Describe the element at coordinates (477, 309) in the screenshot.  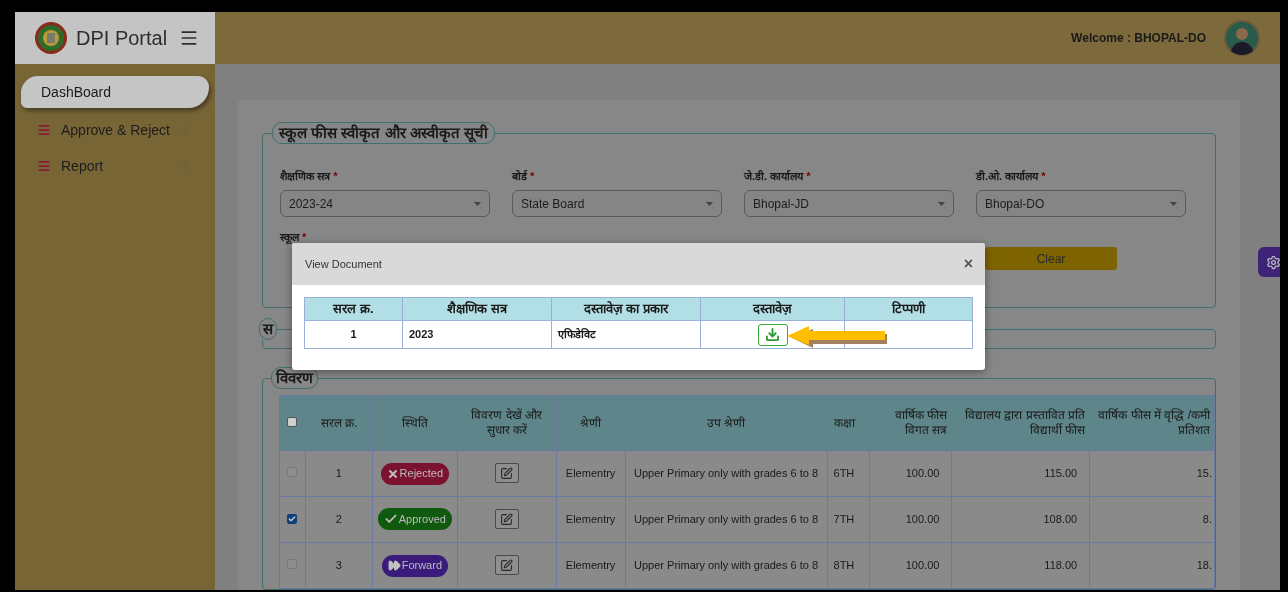
I see `column-header: शैक्षणिक सत्र` at that location.